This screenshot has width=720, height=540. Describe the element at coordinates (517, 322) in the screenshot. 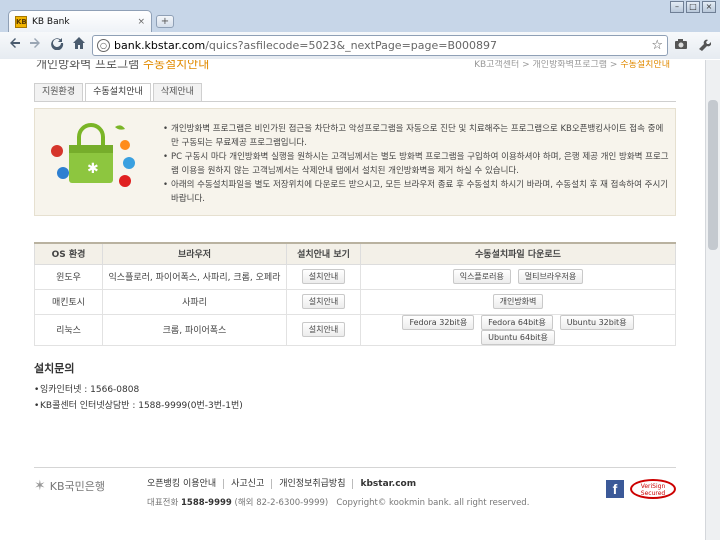

I see `download-button: Fedora 64bit용` at that location.